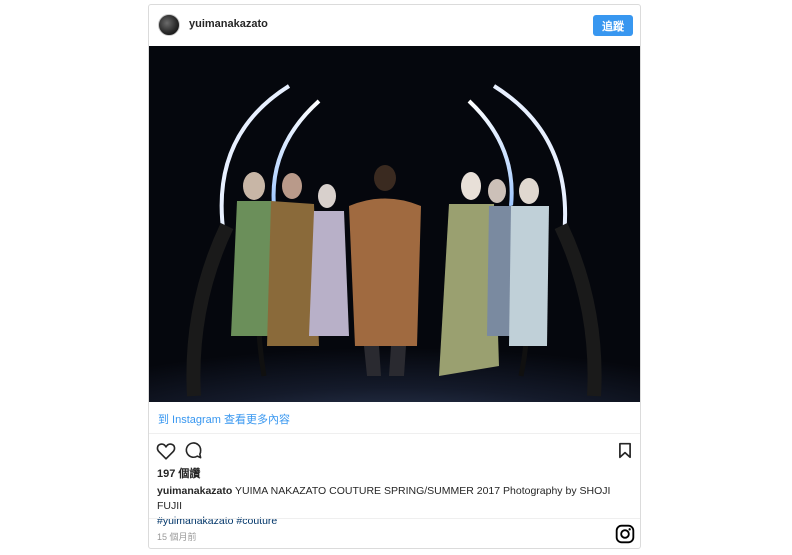  I want to click on follow-button: 追蹤, so click(613, 25).